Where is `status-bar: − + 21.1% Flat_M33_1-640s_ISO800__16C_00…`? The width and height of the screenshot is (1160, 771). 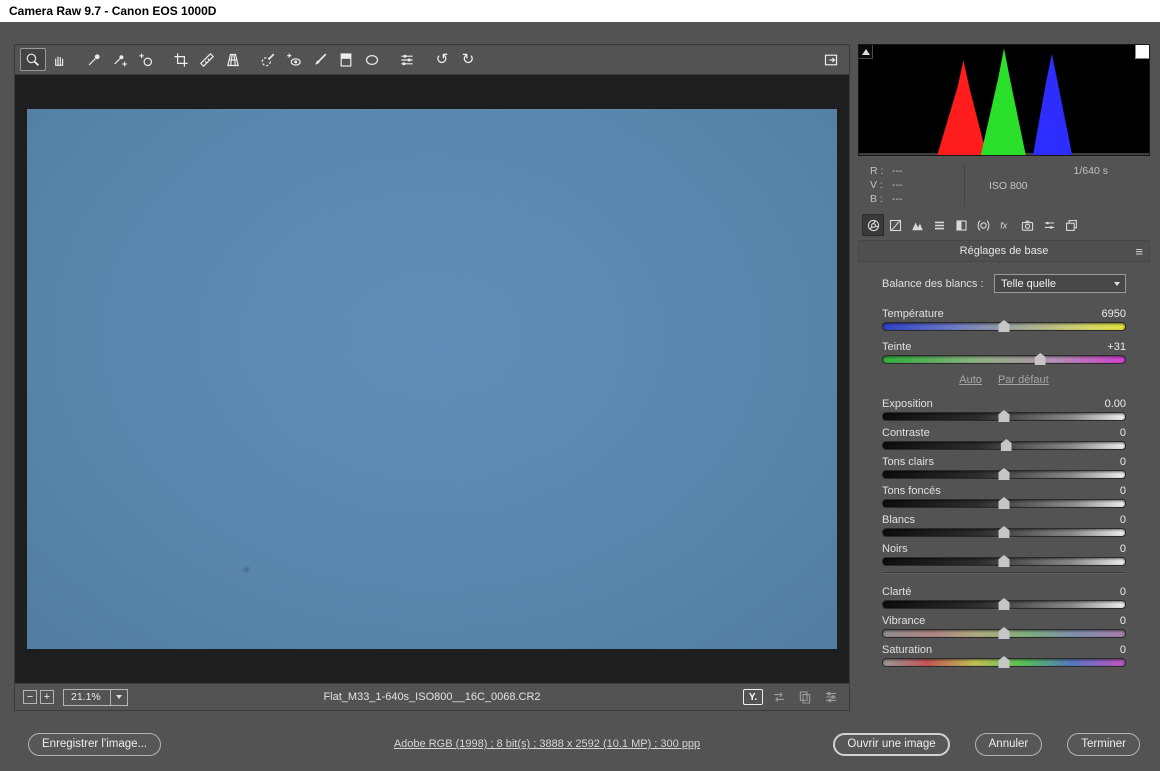 status-bar: − + 21.1% Flat_M33_1-640s_ISO800__16C_00… is located at coordinates (432, 696).